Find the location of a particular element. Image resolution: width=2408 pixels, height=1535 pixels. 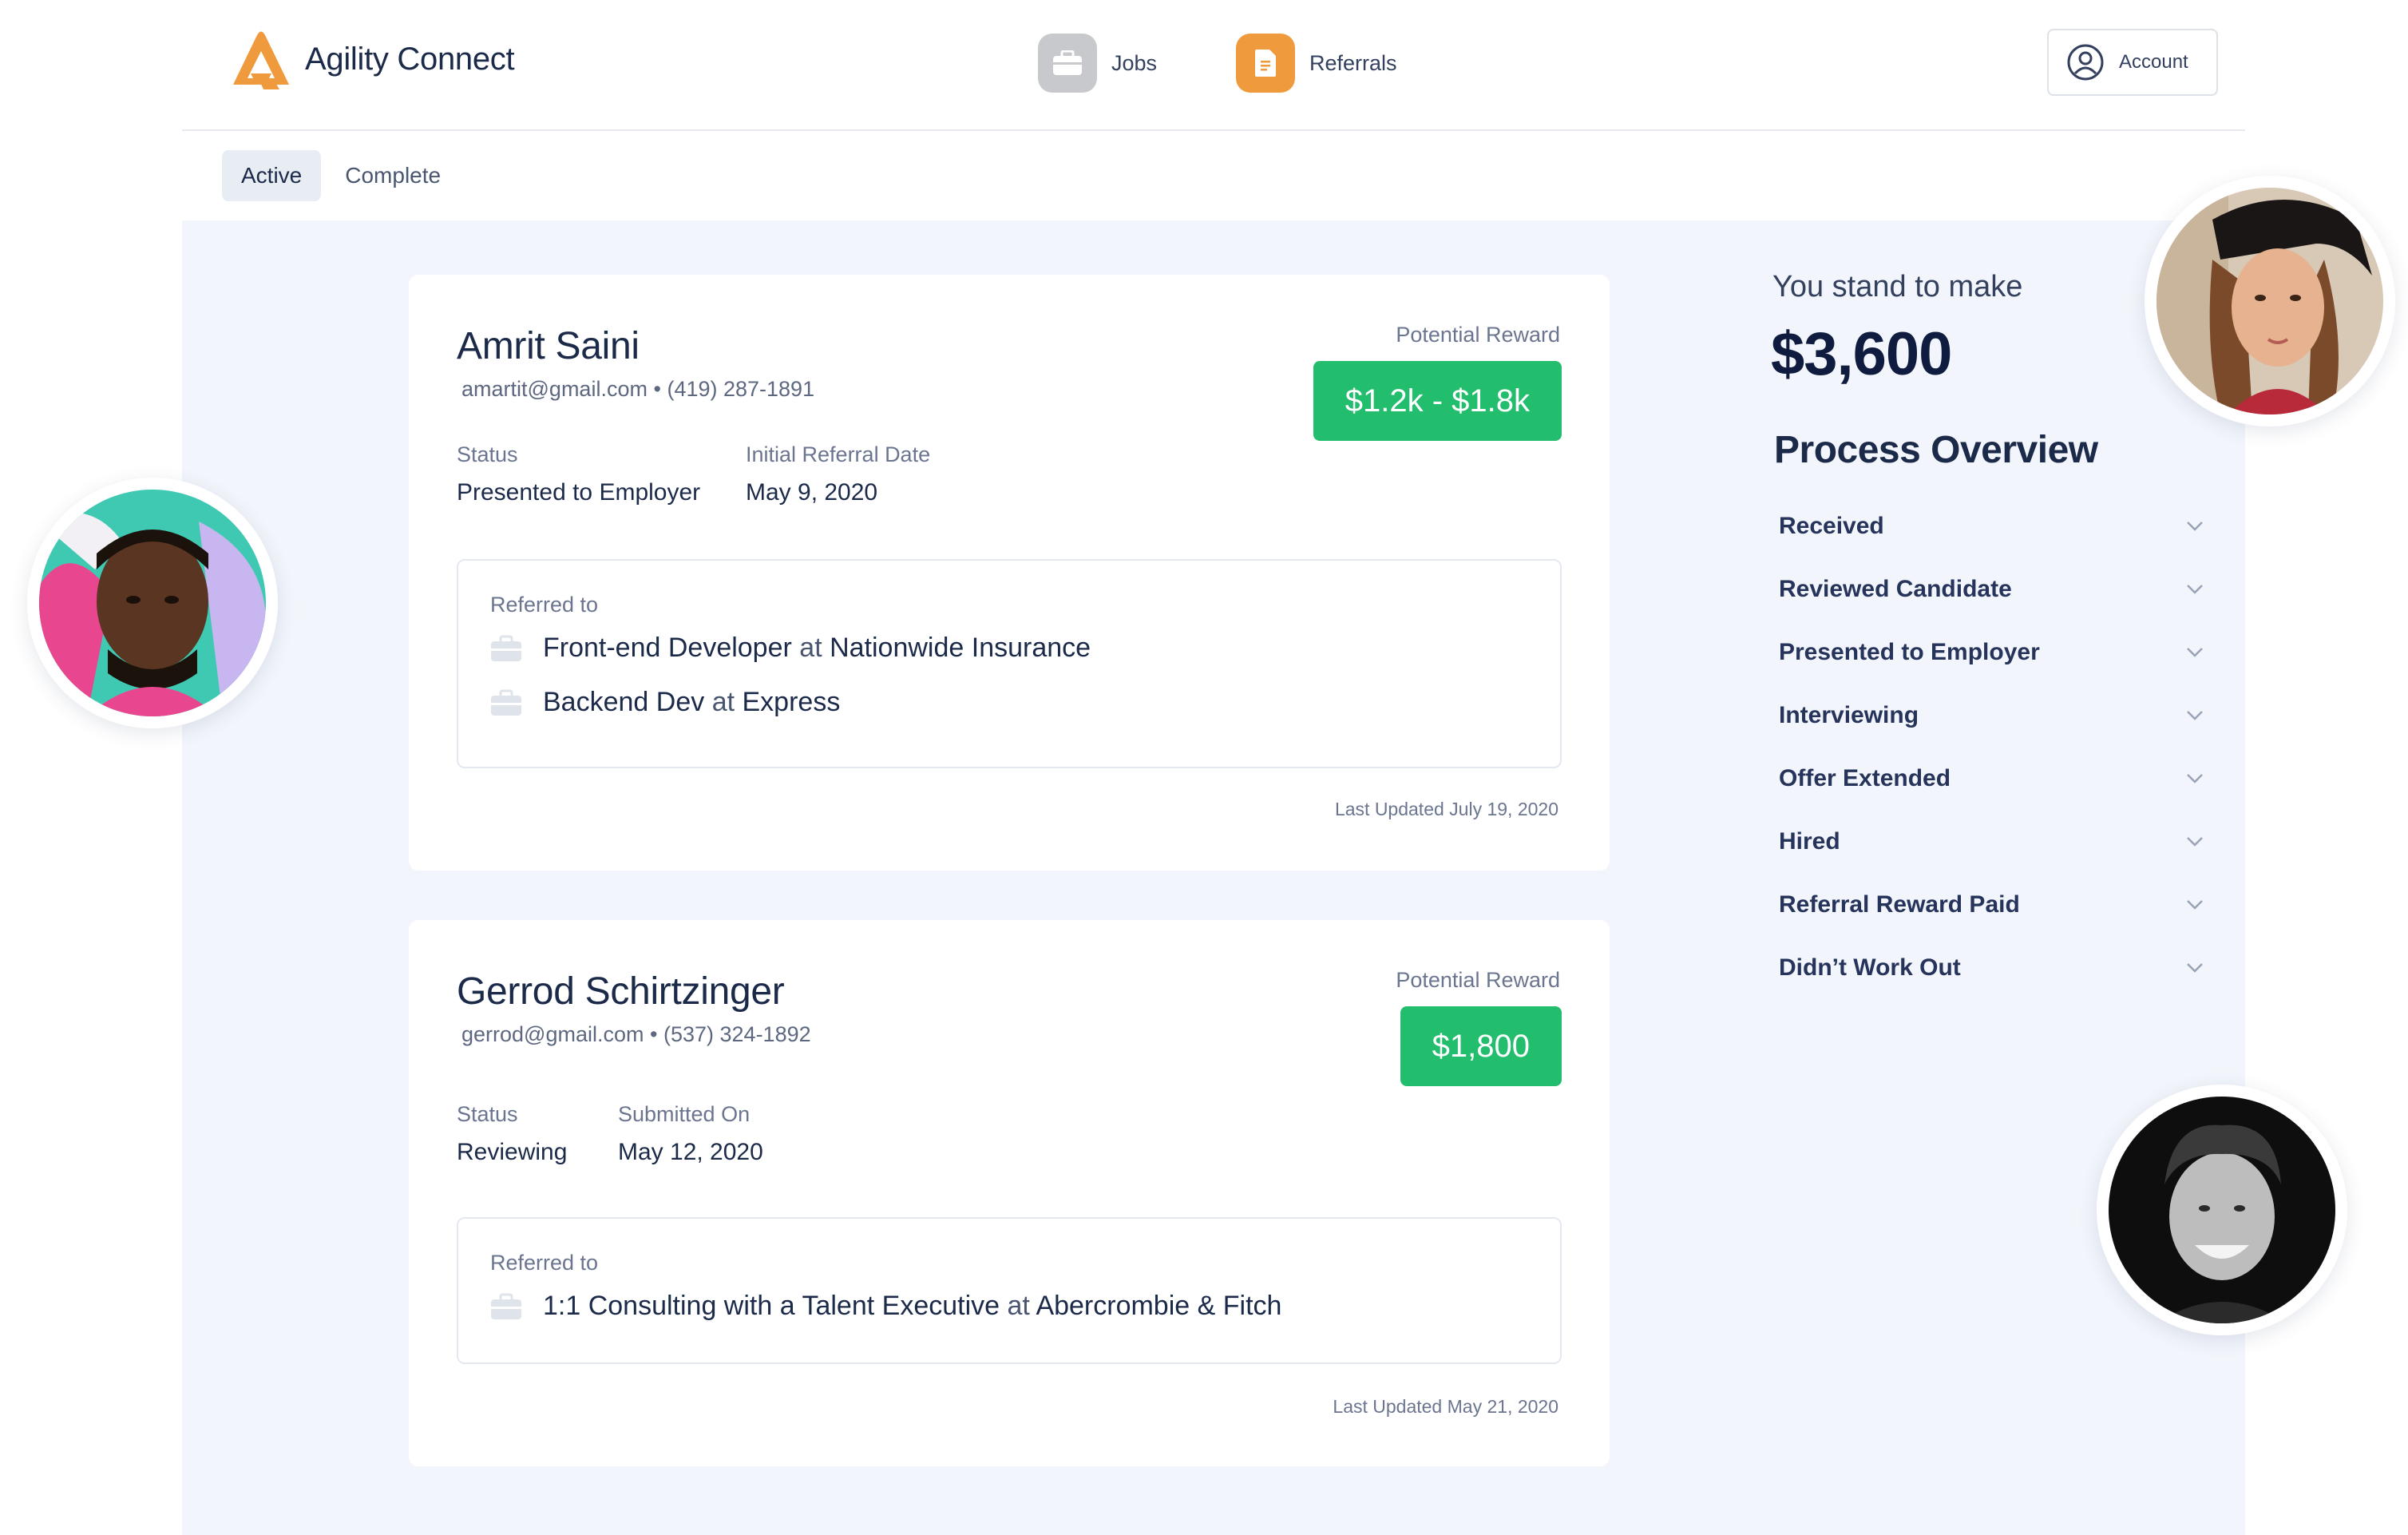

nav-referrals: Referrals is located at coordinates (1317, 63).